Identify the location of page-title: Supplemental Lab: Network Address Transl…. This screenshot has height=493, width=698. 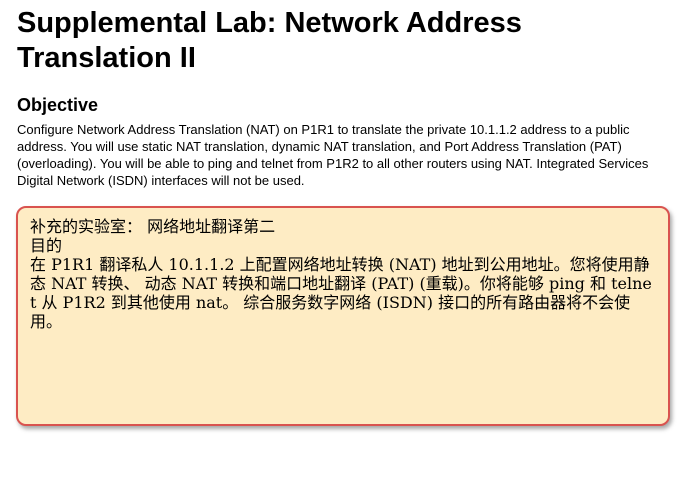
(269, 40).